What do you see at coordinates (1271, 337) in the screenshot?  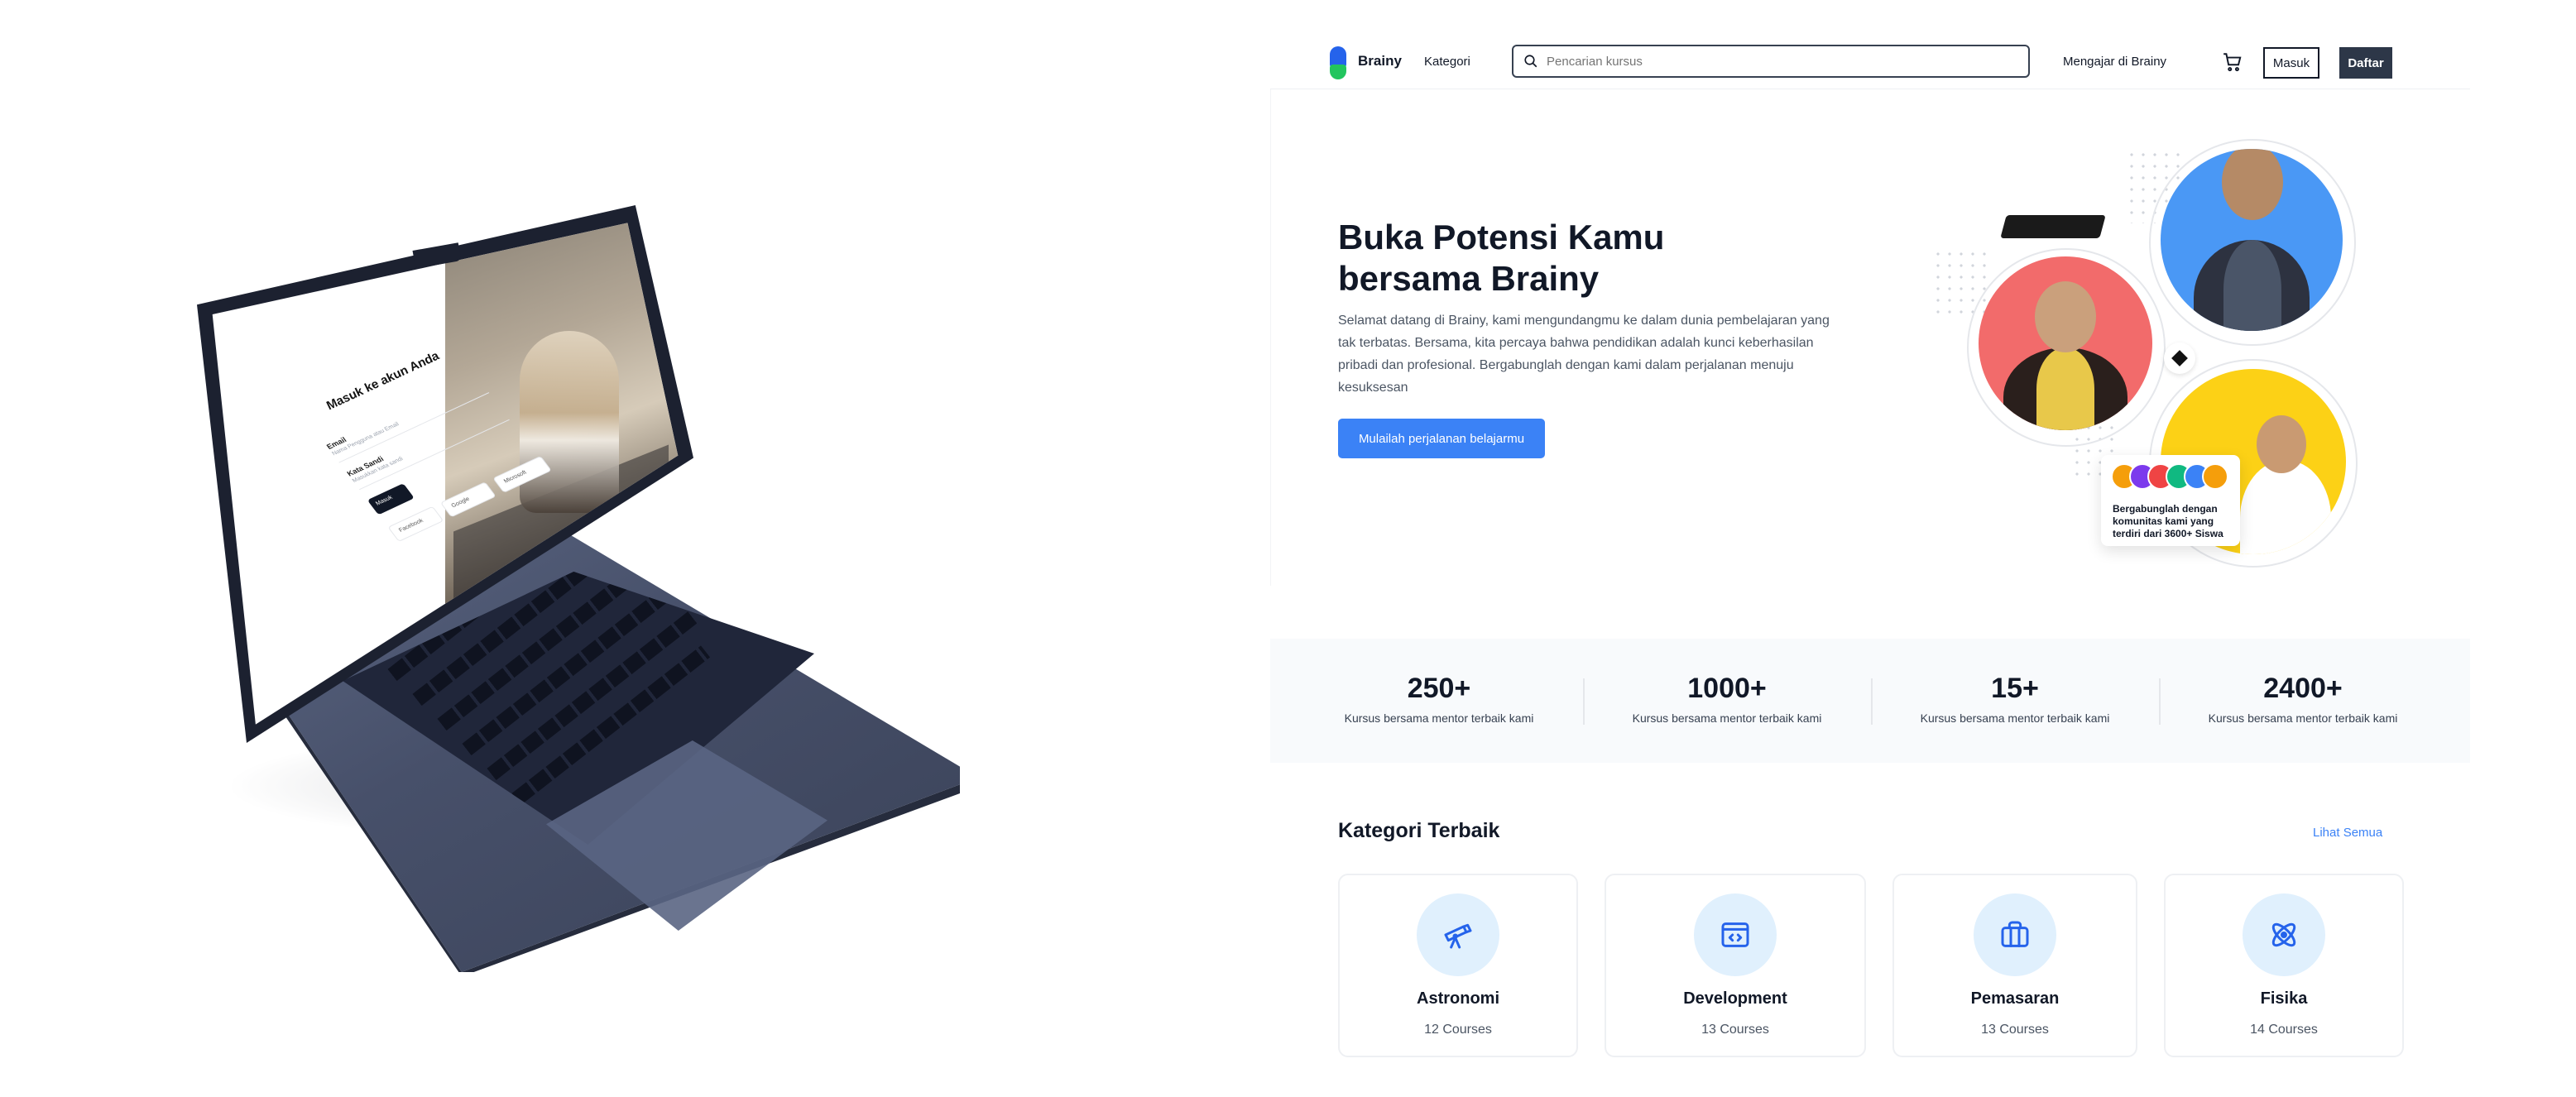 I see `hero-divider` at bounding box center [1271, 337].